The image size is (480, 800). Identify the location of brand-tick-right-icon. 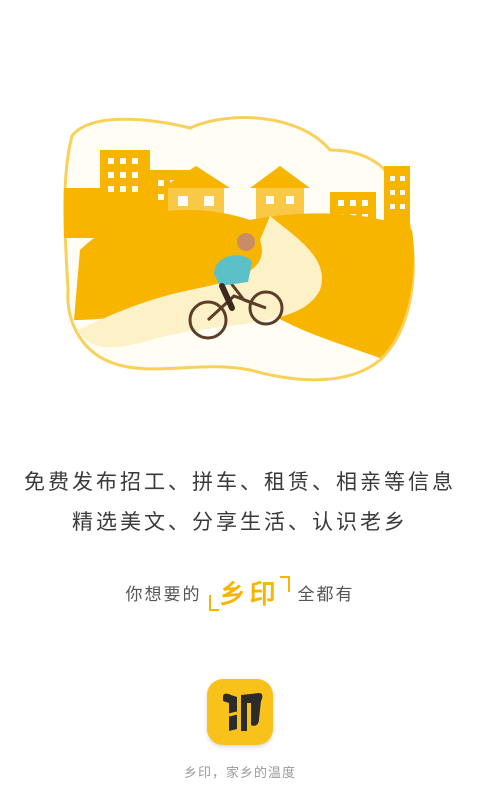
(284, 584).